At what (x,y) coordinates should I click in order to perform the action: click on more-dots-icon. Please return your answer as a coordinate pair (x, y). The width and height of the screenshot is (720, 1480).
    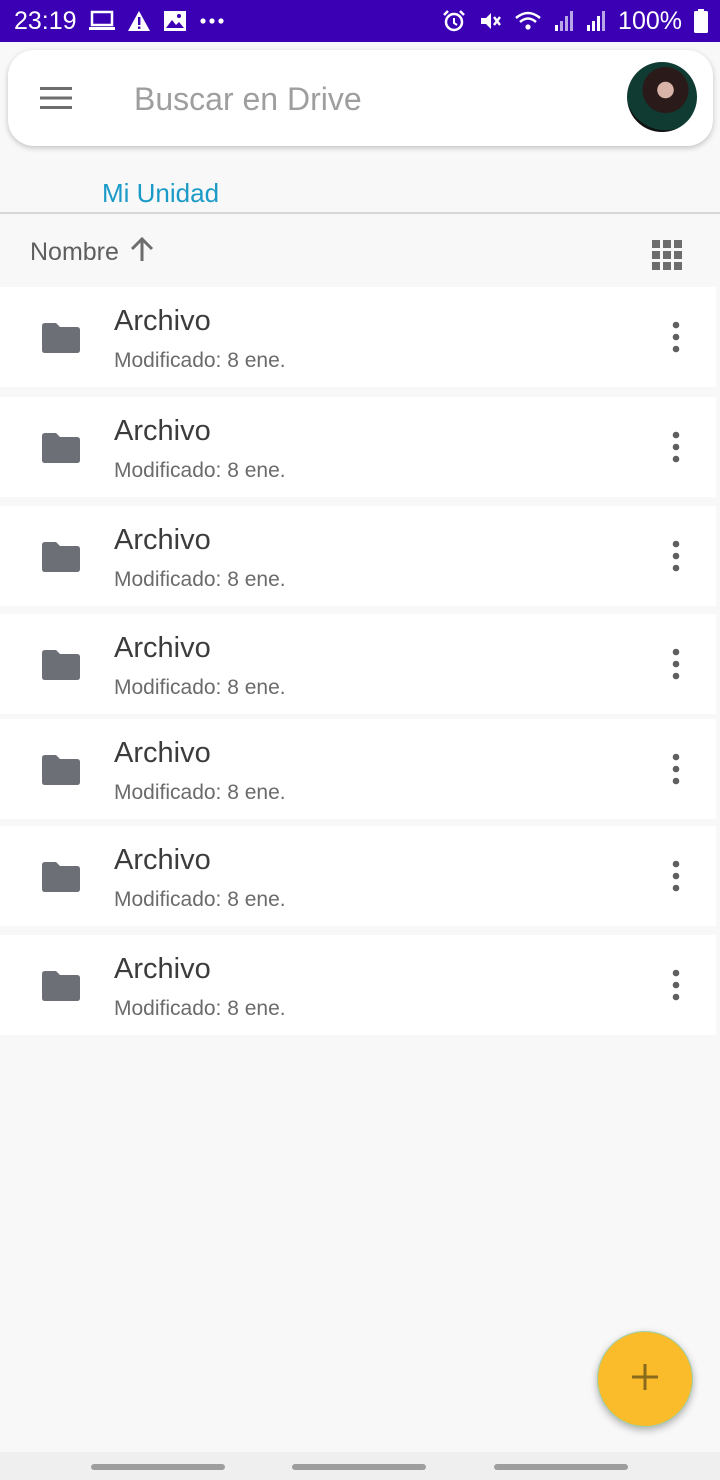
    Looking at the image, I should click on (212, 21).